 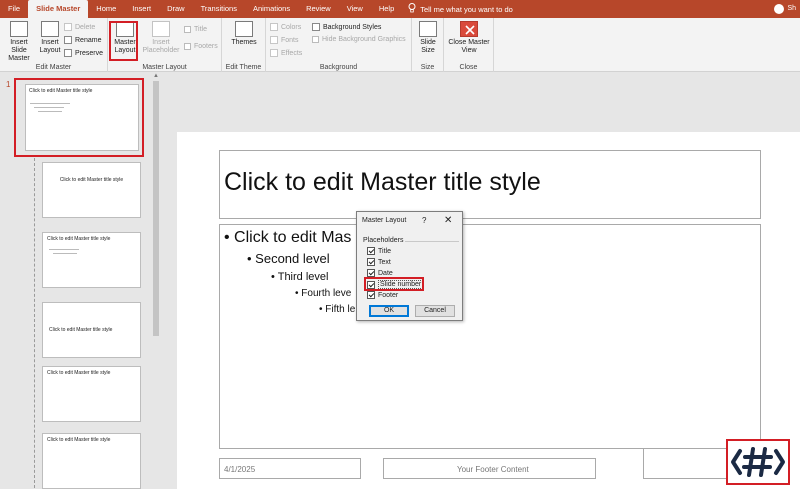 I want to click on rename-button: Rename, so click(x=82, y=40).